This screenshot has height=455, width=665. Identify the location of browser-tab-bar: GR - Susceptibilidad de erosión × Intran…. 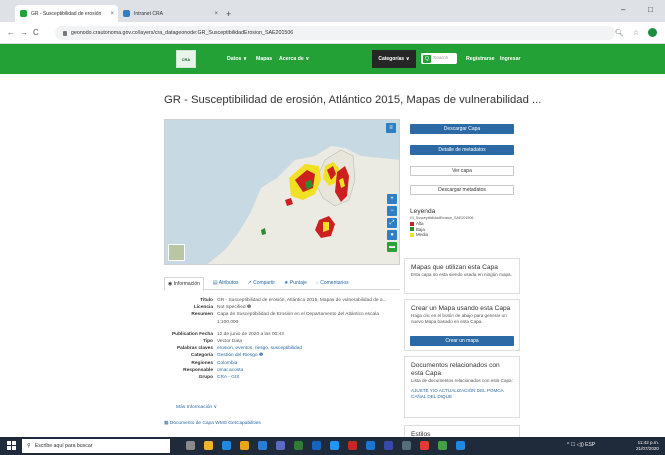
(332, 11).